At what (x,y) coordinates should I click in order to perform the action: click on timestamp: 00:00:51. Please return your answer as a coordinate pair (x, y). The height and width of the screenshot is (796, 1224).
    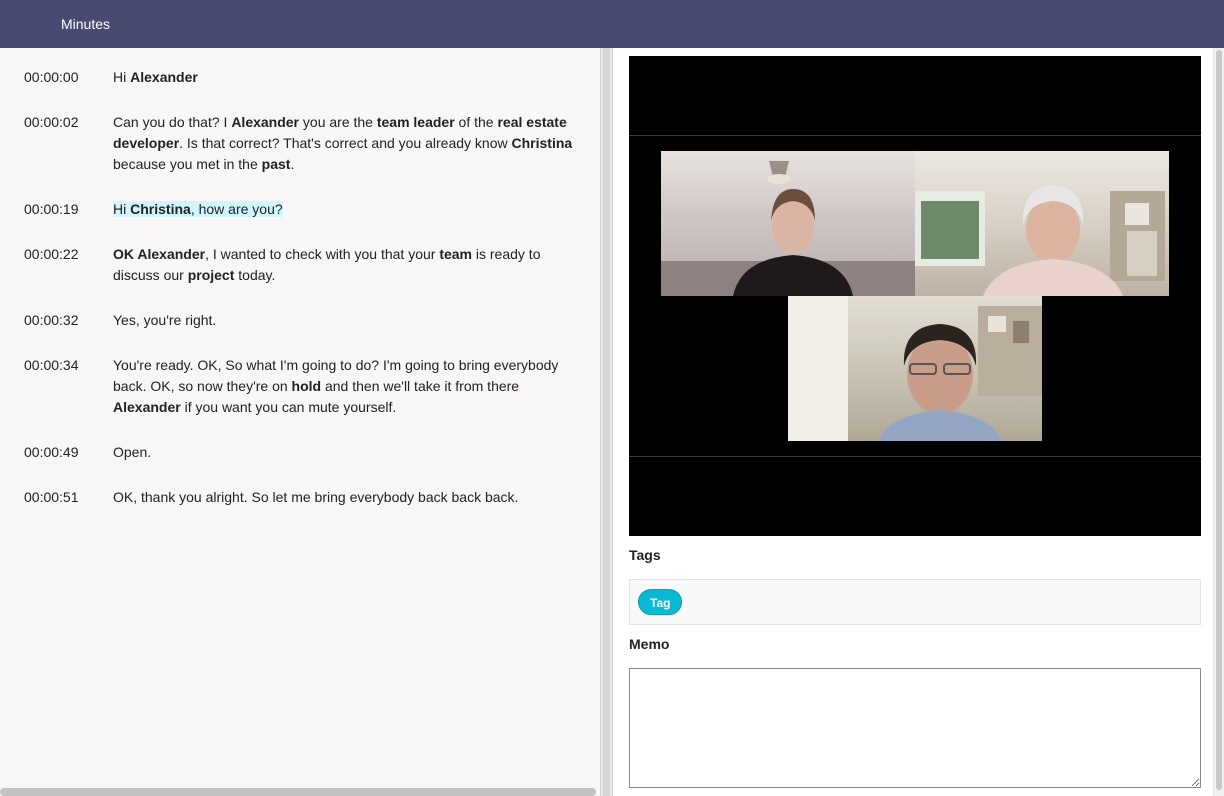
    Looking at the image, I should click on (64, 497).